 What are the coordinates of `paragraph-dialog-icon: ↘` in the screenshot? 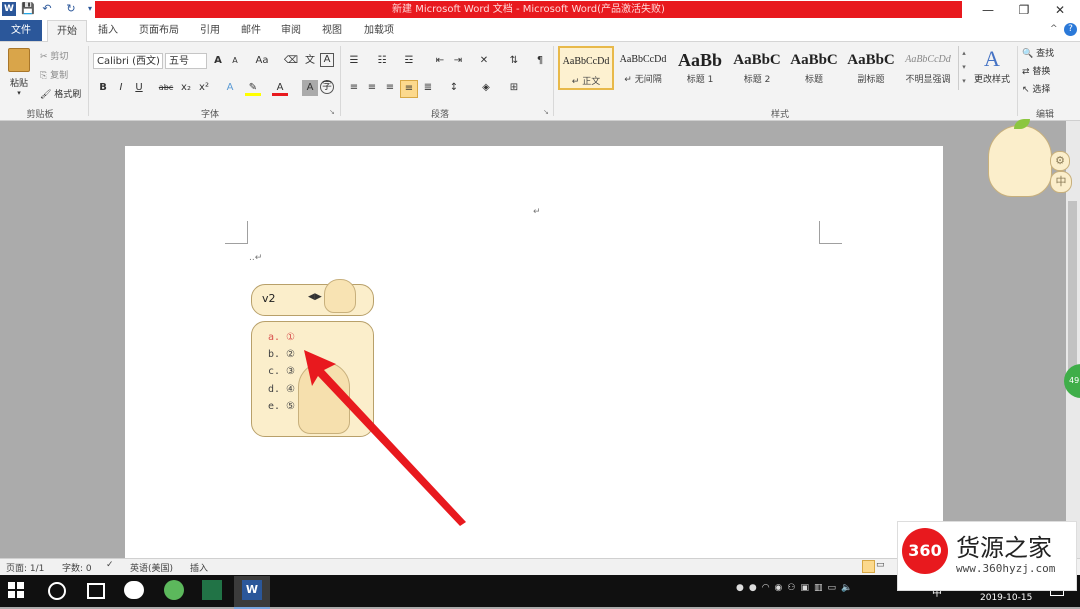 It's located at (546, 112).